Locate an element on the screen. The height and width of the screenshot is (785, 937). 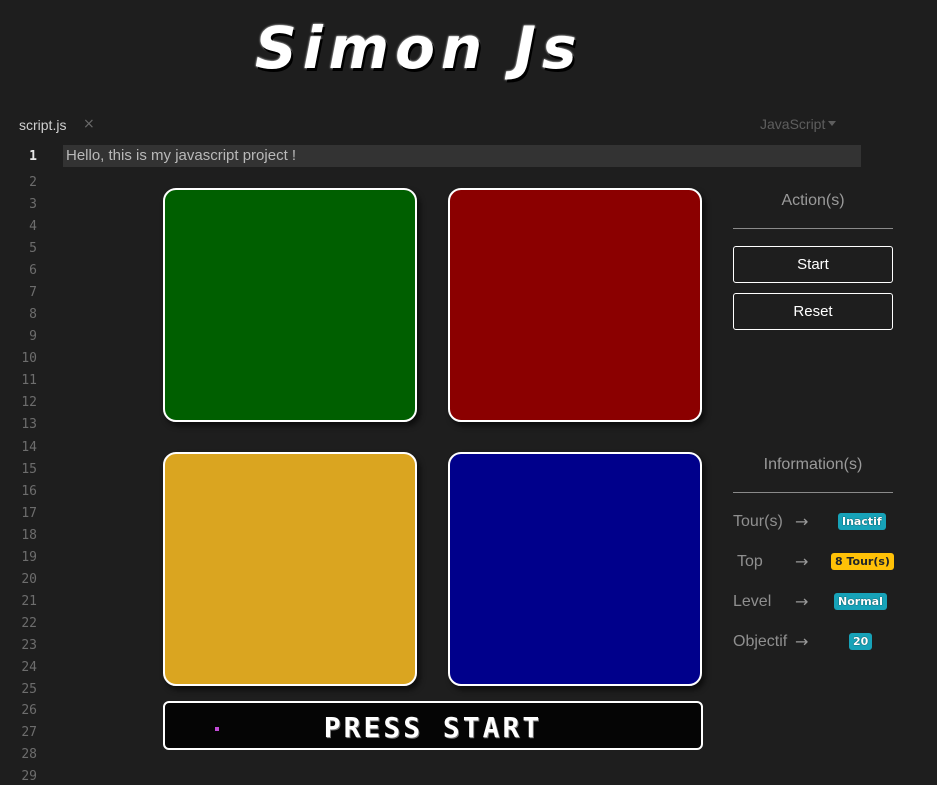
line-number: 20 is located at coordinates (29, 579).